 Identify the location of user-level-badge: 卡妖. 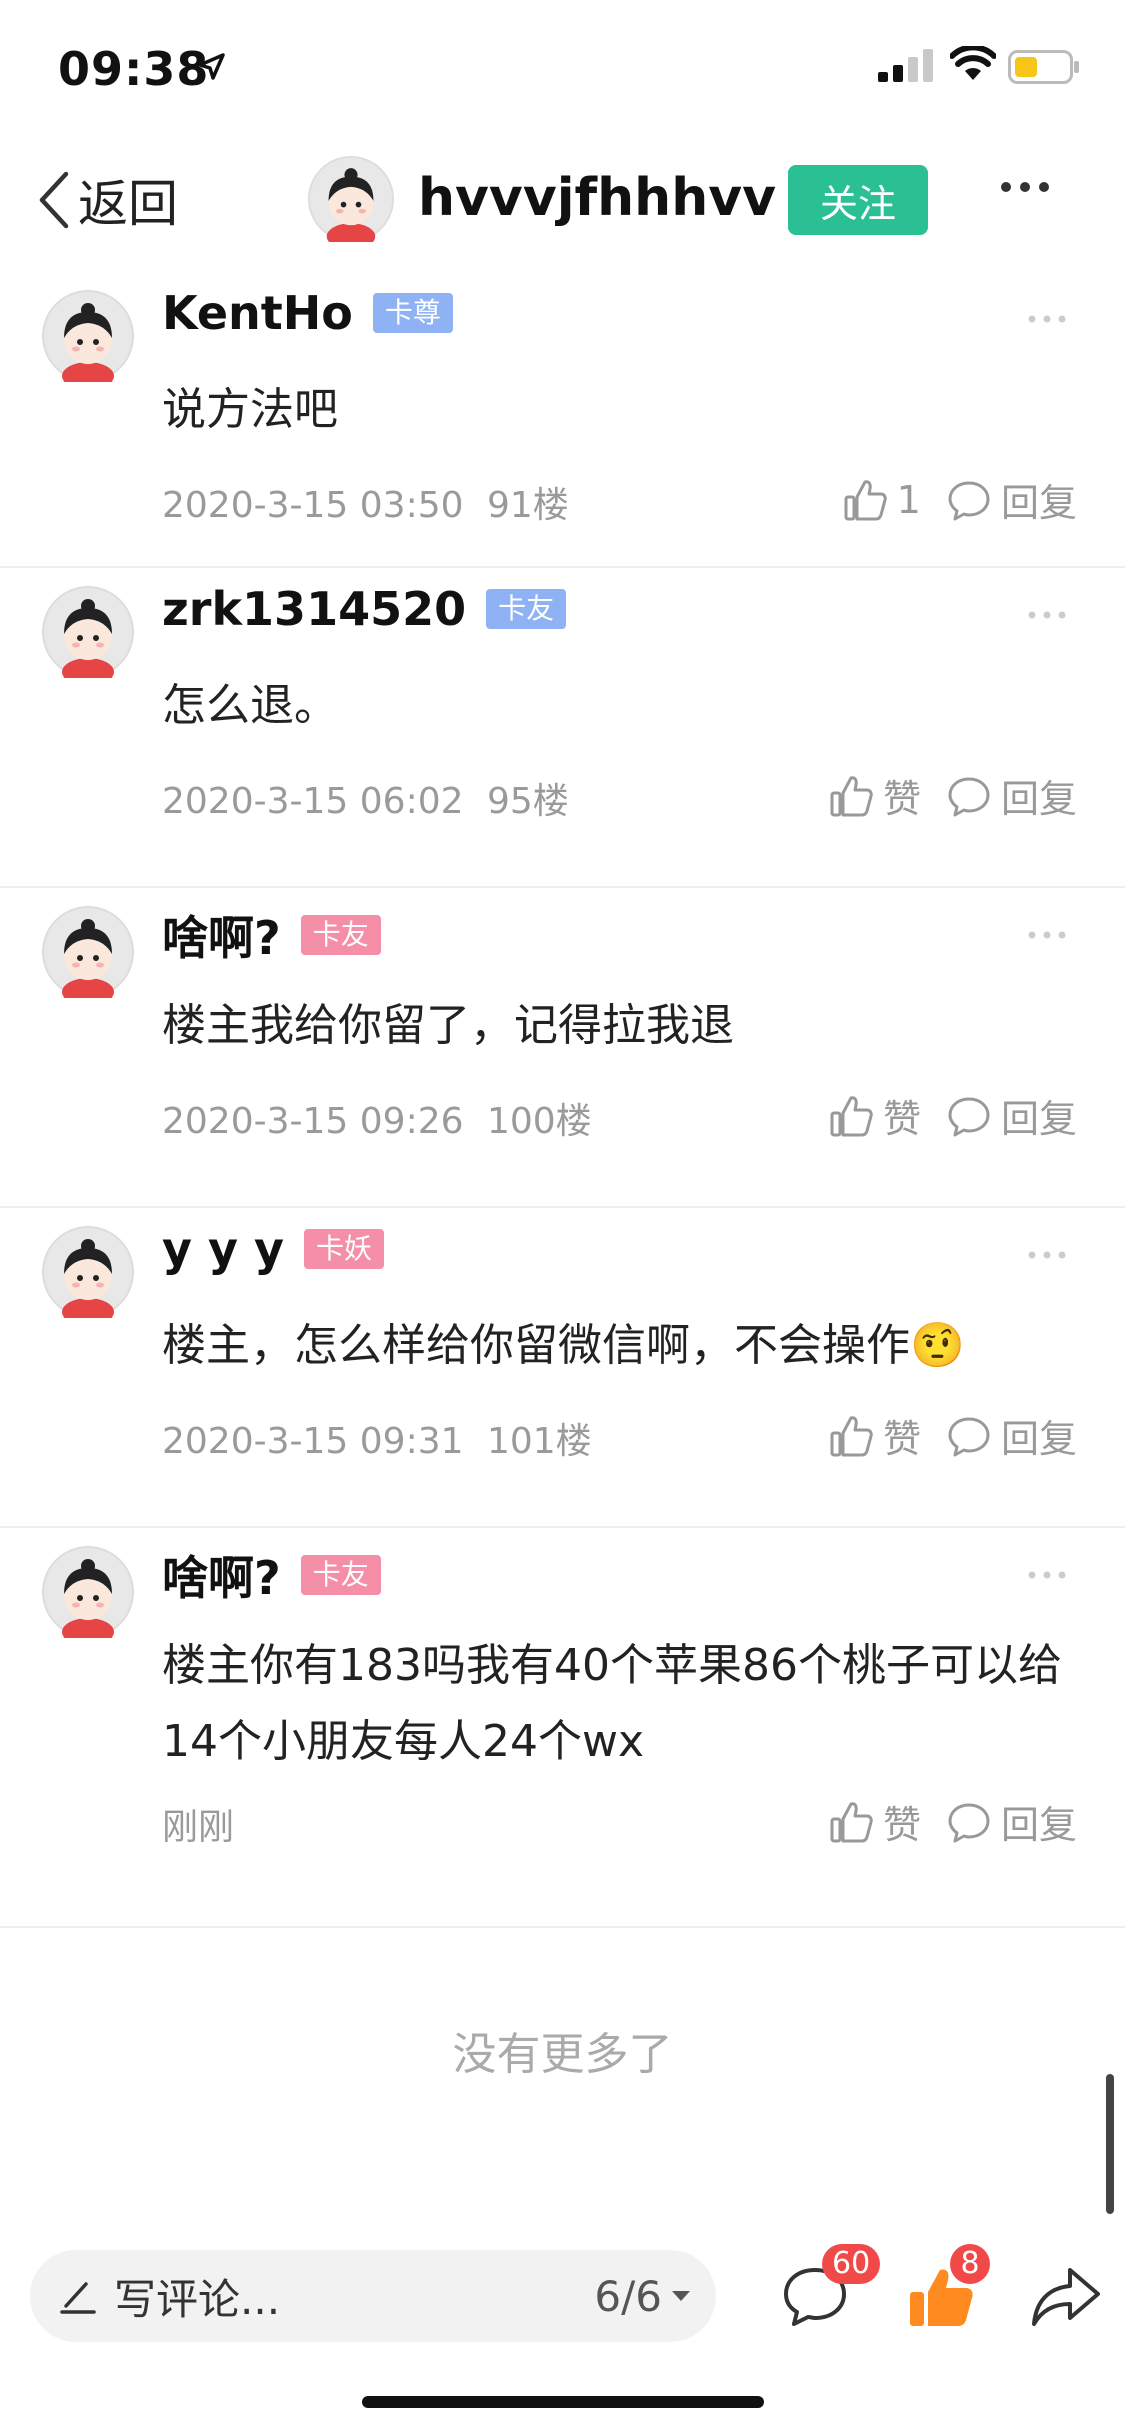
(344, 1249).